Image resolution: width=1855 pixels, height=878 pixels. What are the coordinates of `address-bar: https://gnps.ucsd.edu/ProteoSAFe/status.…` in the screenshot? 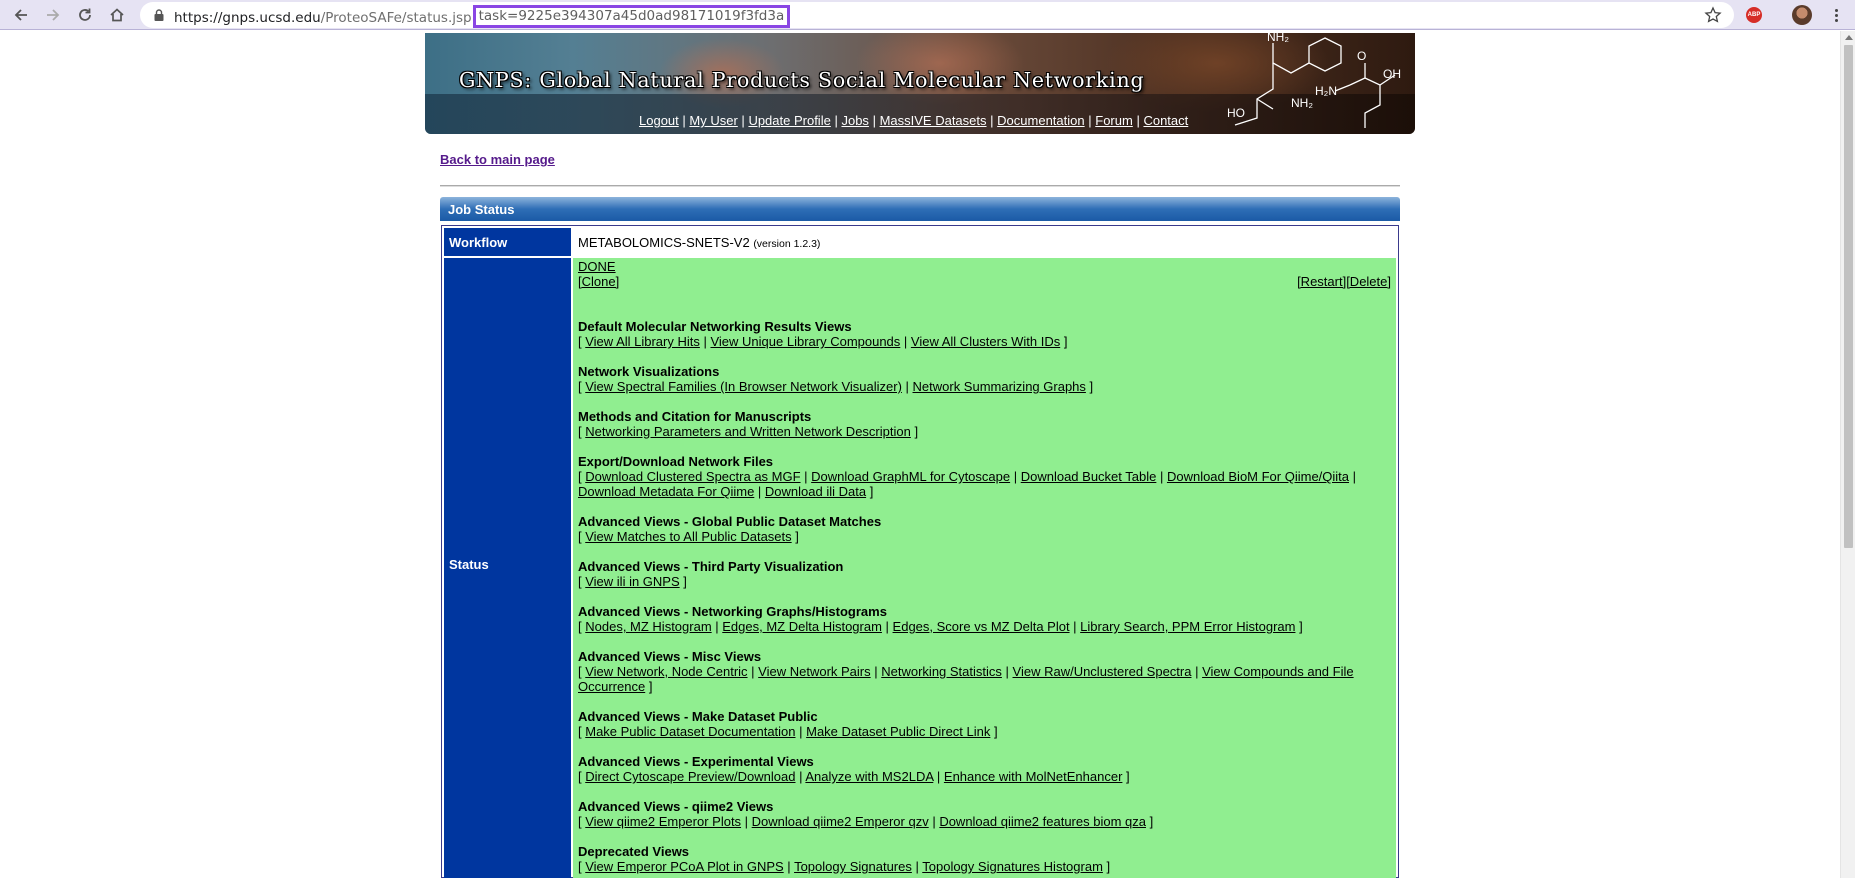 It's located at (937, 15).